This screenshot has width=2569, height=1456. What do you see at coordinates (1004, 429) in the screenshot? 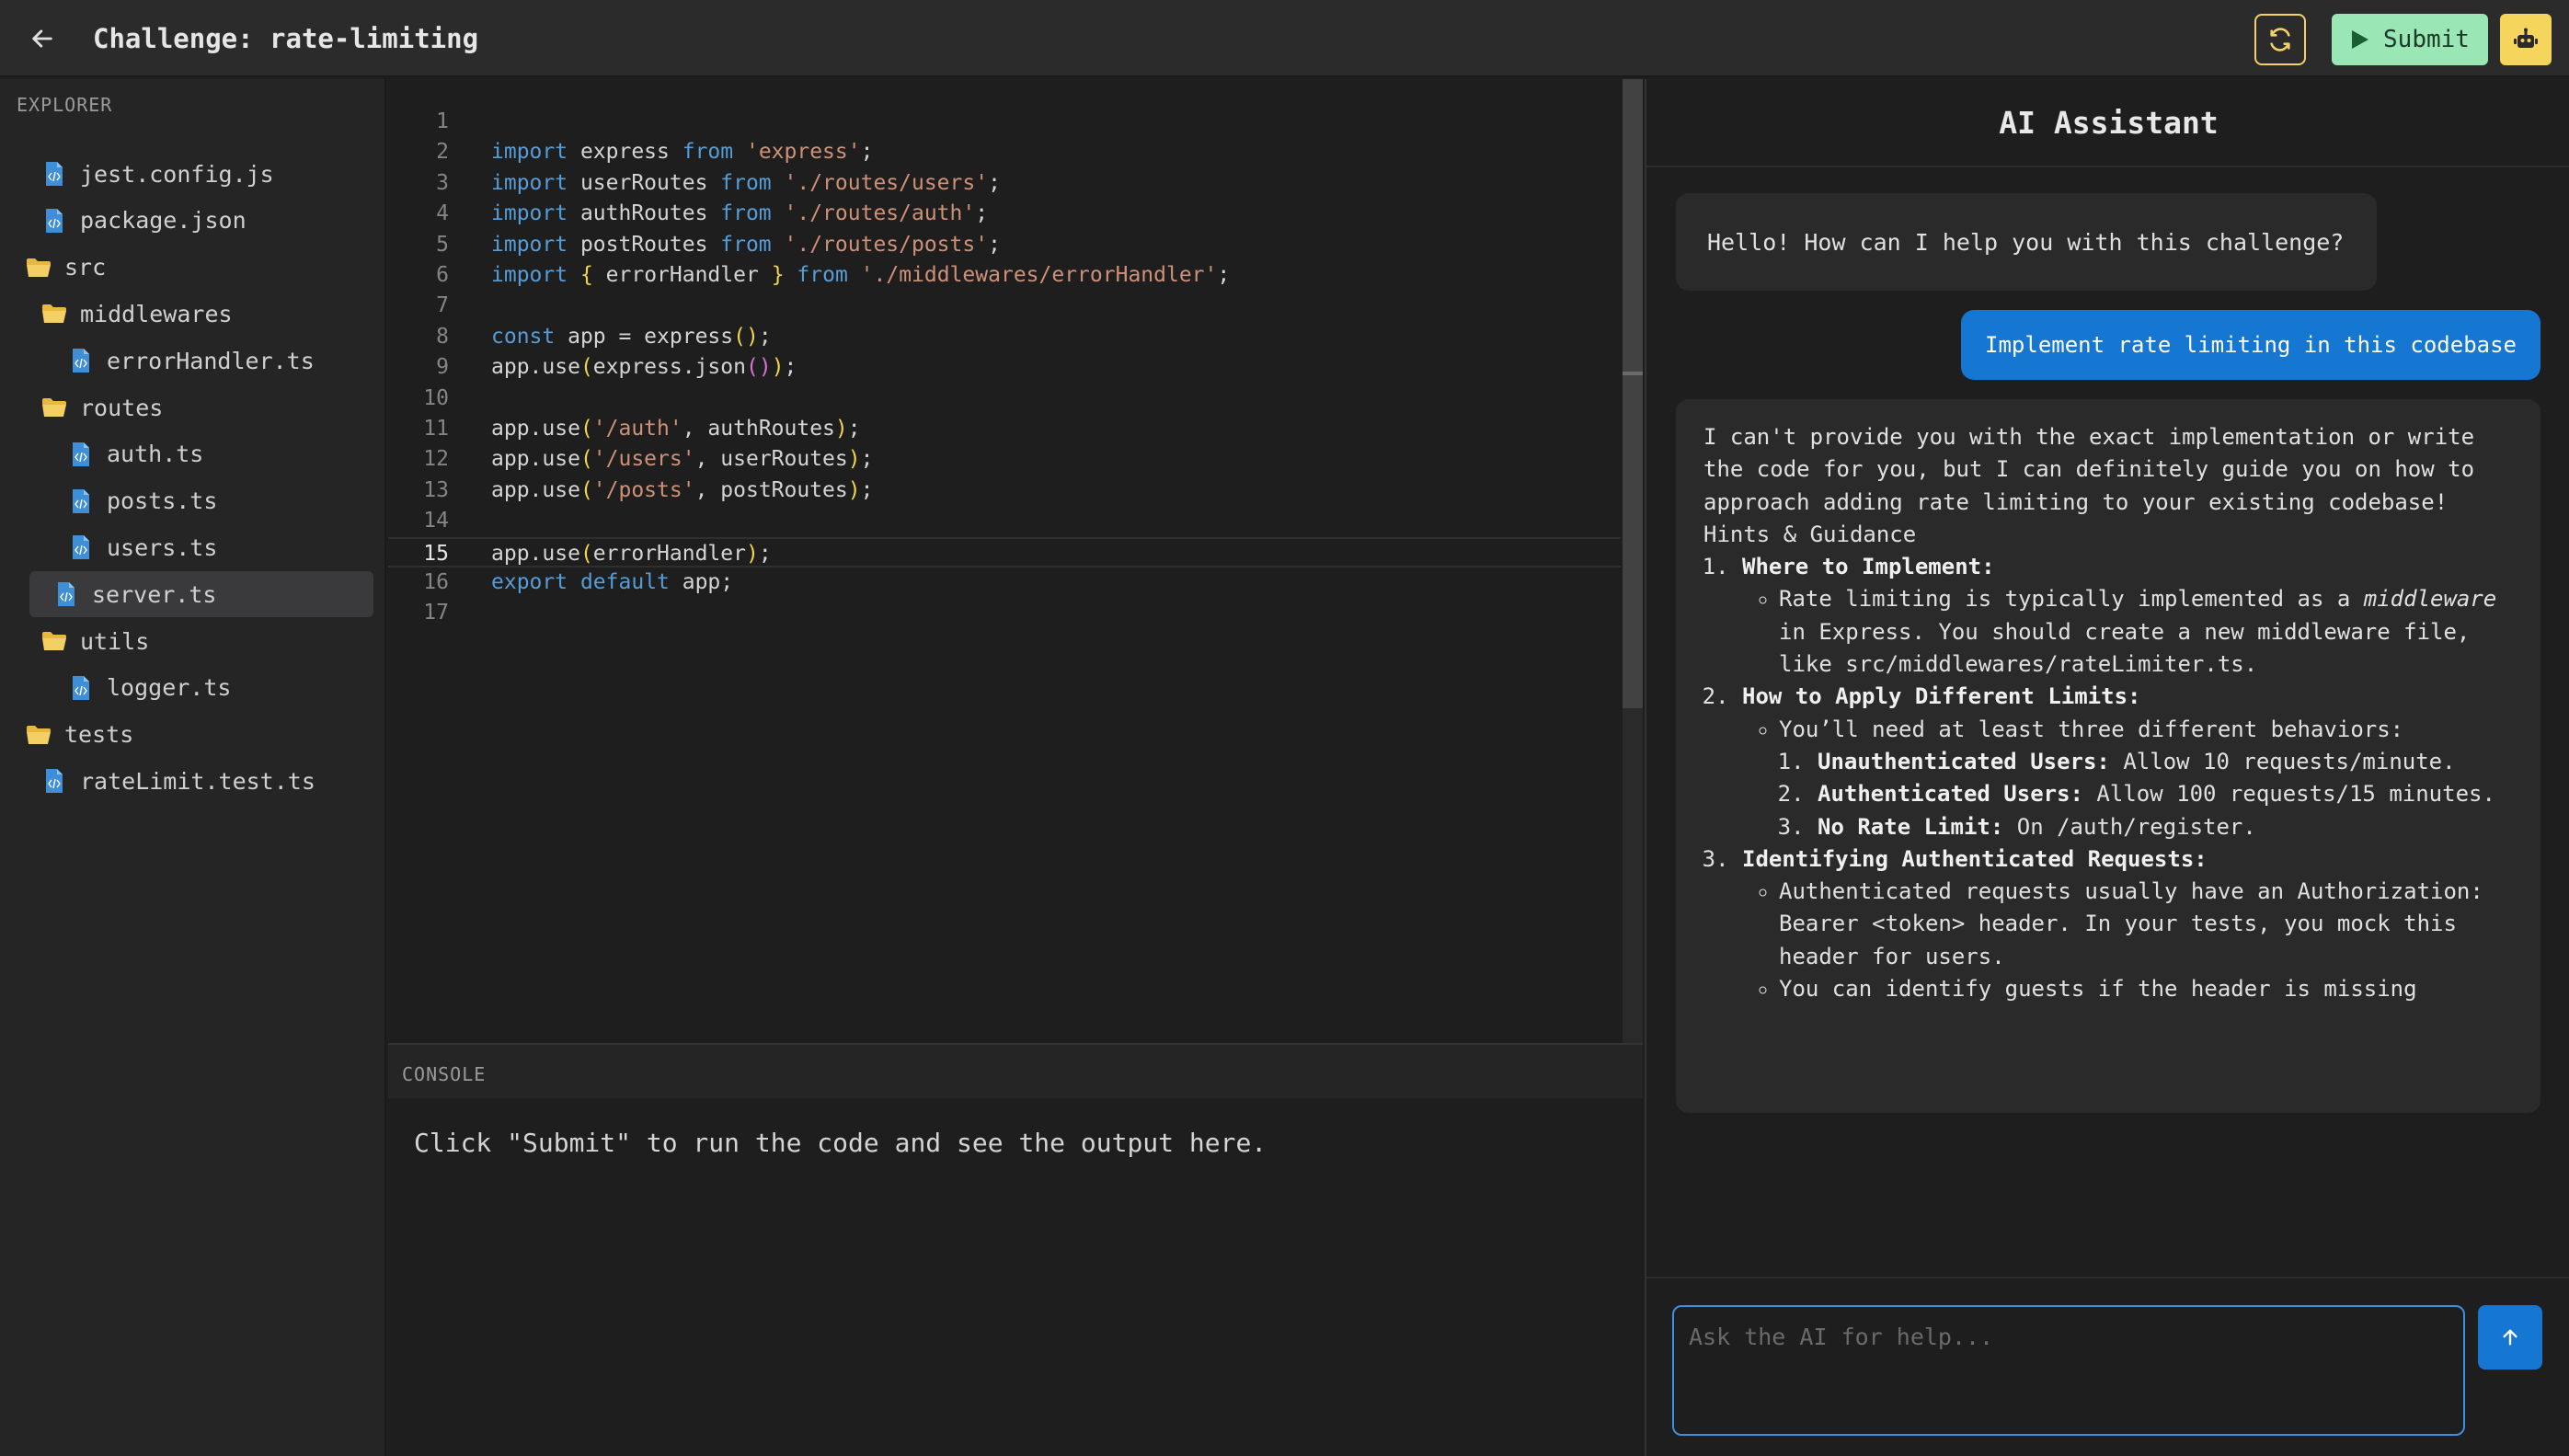
I see `code-line: 11 app.use('/auth', authRoutes);` at bounding box center [1004, 429].